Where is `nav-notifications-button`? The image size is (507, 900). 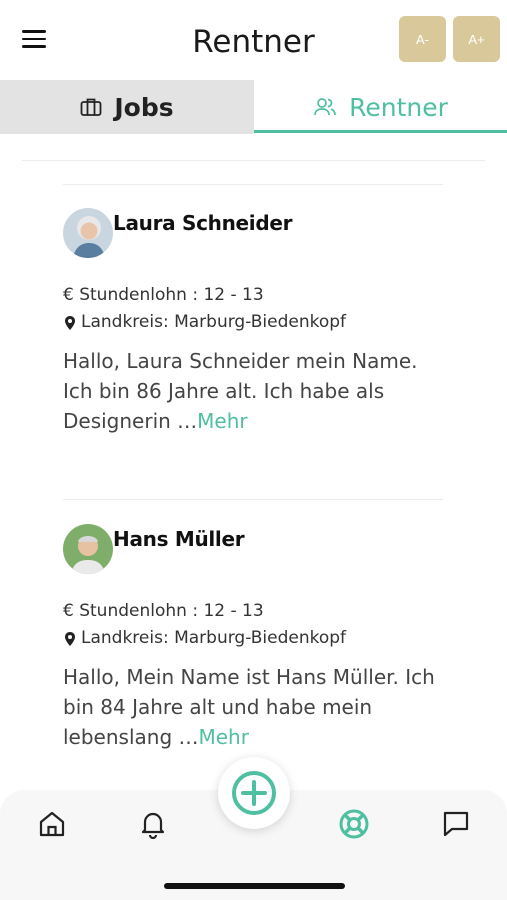
nav-notifications-button is located at coordinates (153, 824).